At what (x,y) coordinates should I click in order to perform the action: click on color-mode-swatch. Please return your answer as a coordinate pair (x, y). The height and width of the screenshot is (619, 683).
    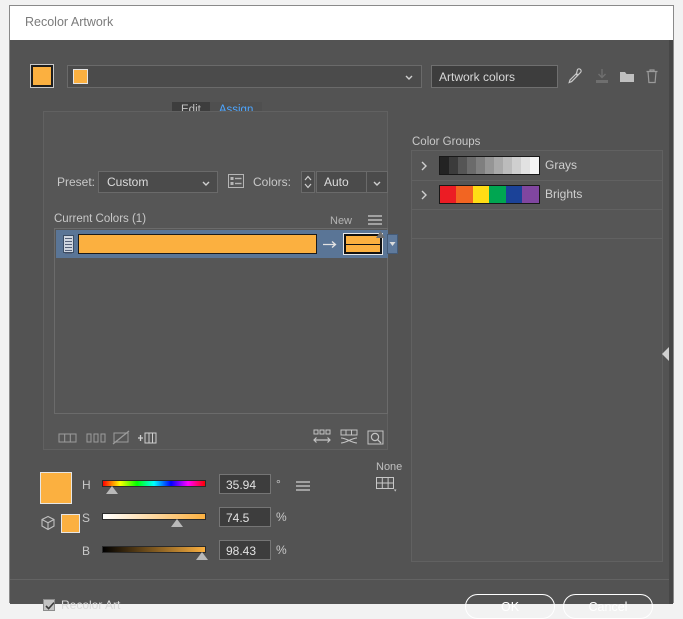
    Looking at the image, I should click on (70, 523).